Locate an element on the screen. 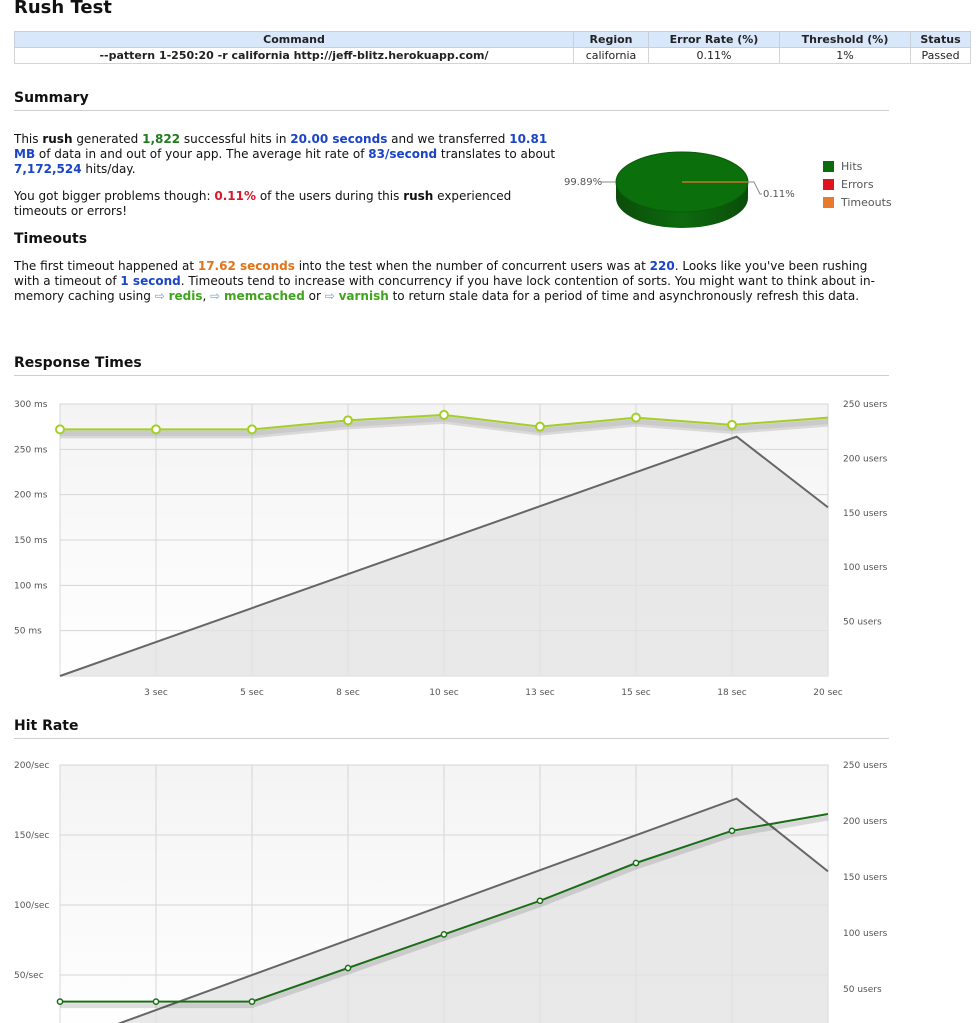  timeouts-heading: Timeouts is located at coordinates (51, 239).